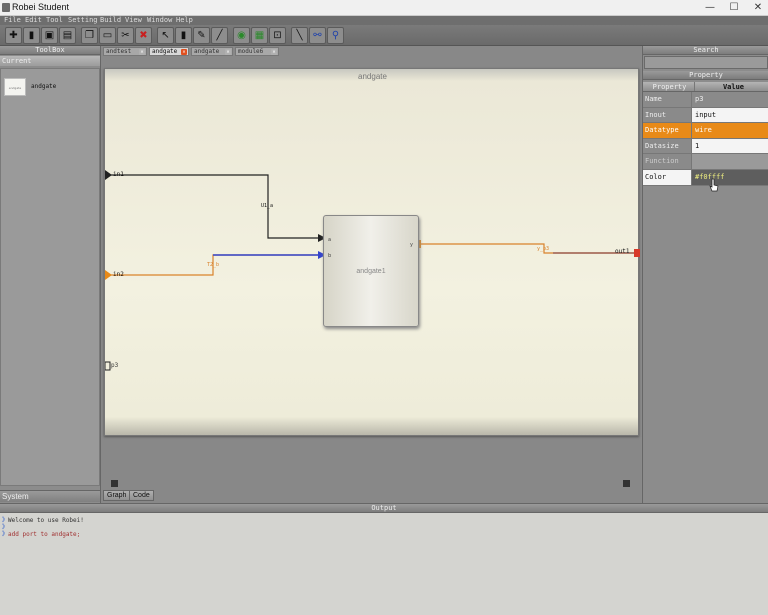  What do you see at coordinates (5, 527) in the screenshot?
I see `log-line: 》` at bounding box center [5, 527].